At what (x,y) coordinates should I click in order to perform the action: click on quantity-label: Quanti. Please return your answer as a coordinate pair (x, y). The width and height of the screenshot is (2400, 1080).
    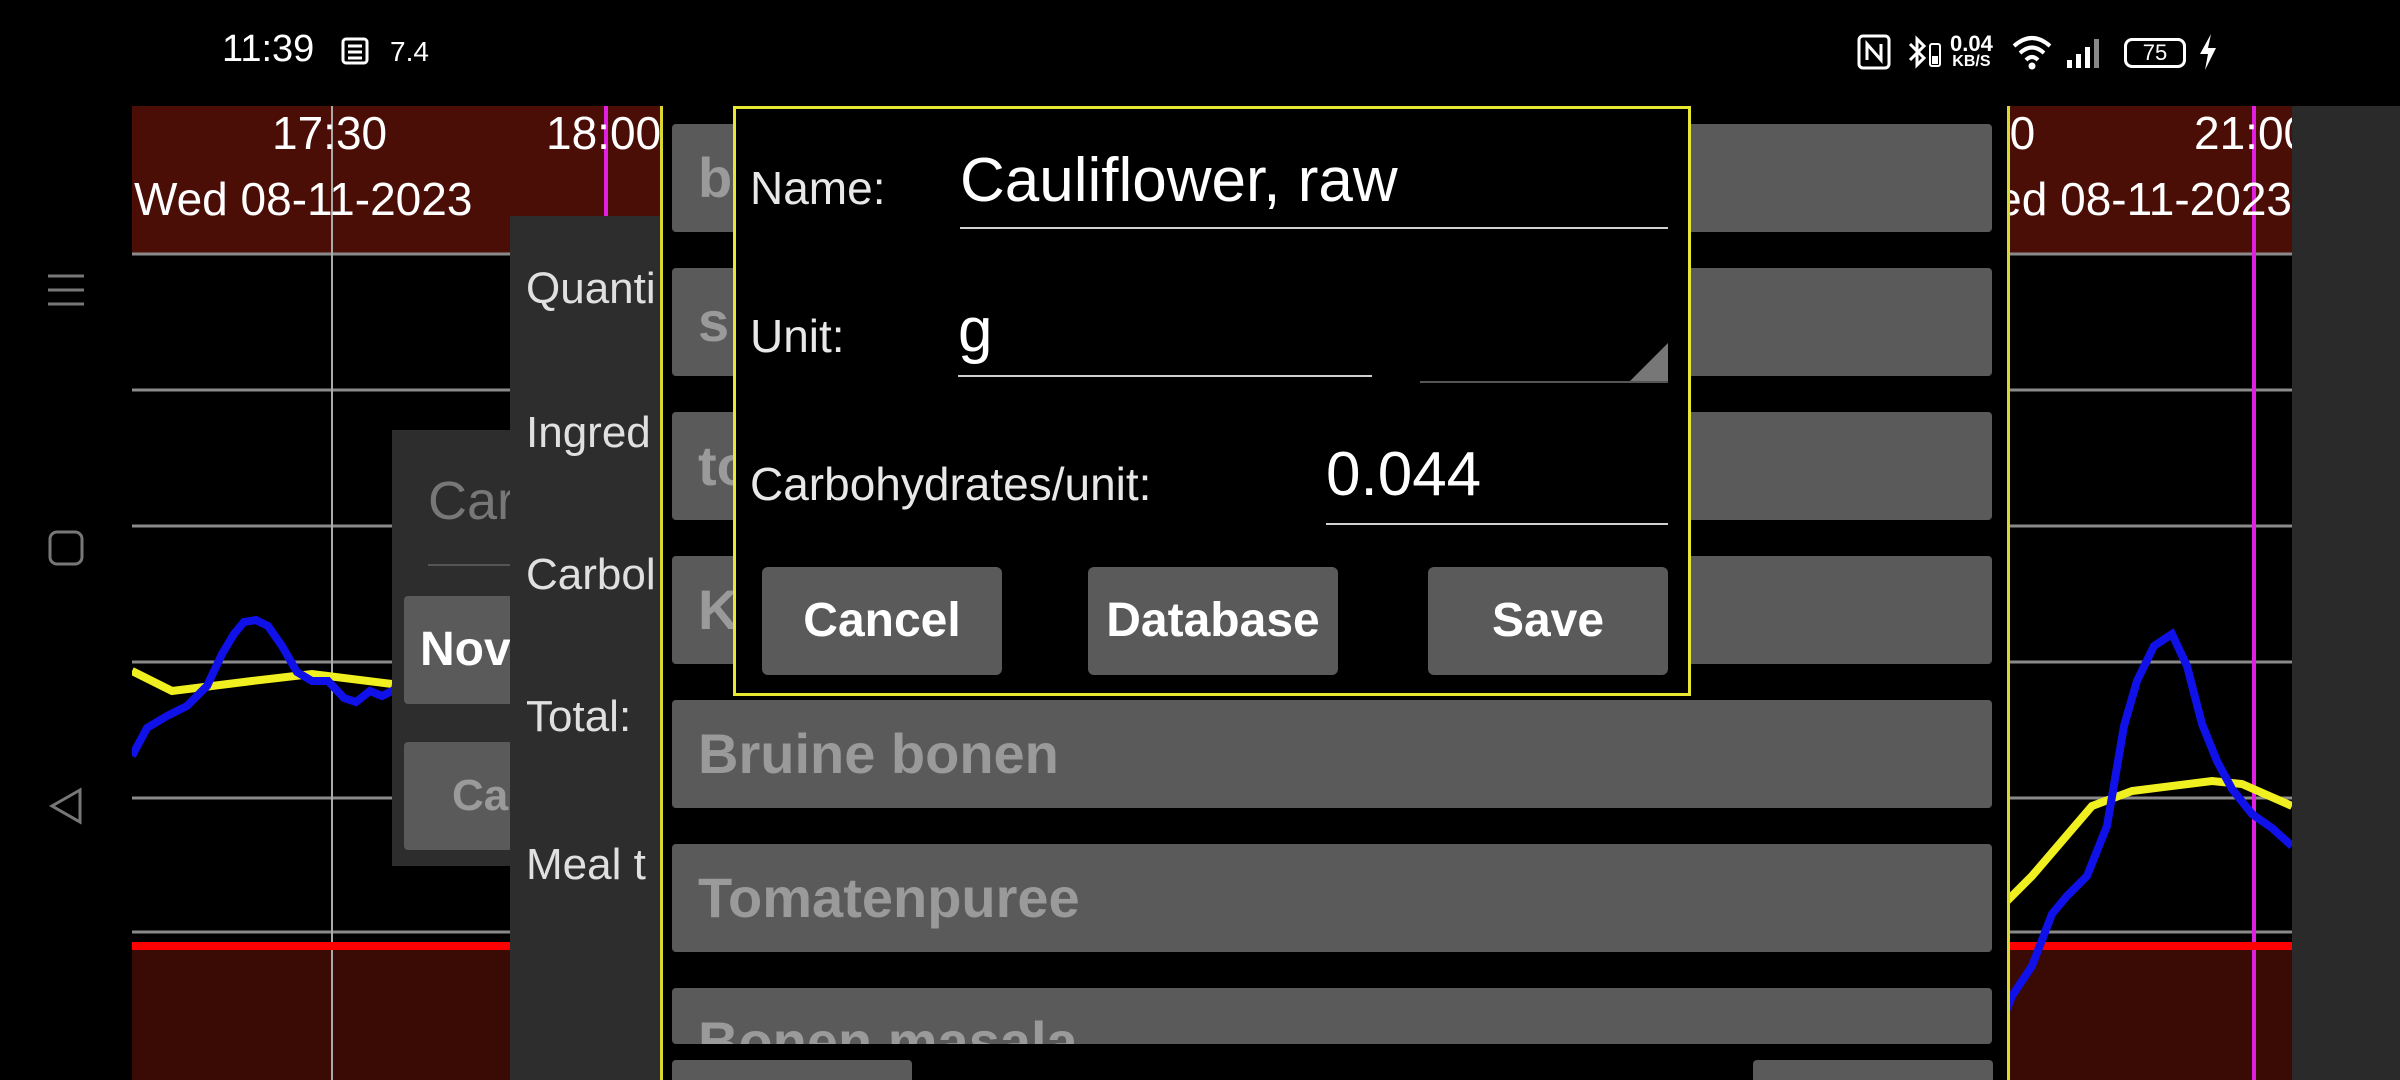
    Looking at the image, I should click on (591, 288).